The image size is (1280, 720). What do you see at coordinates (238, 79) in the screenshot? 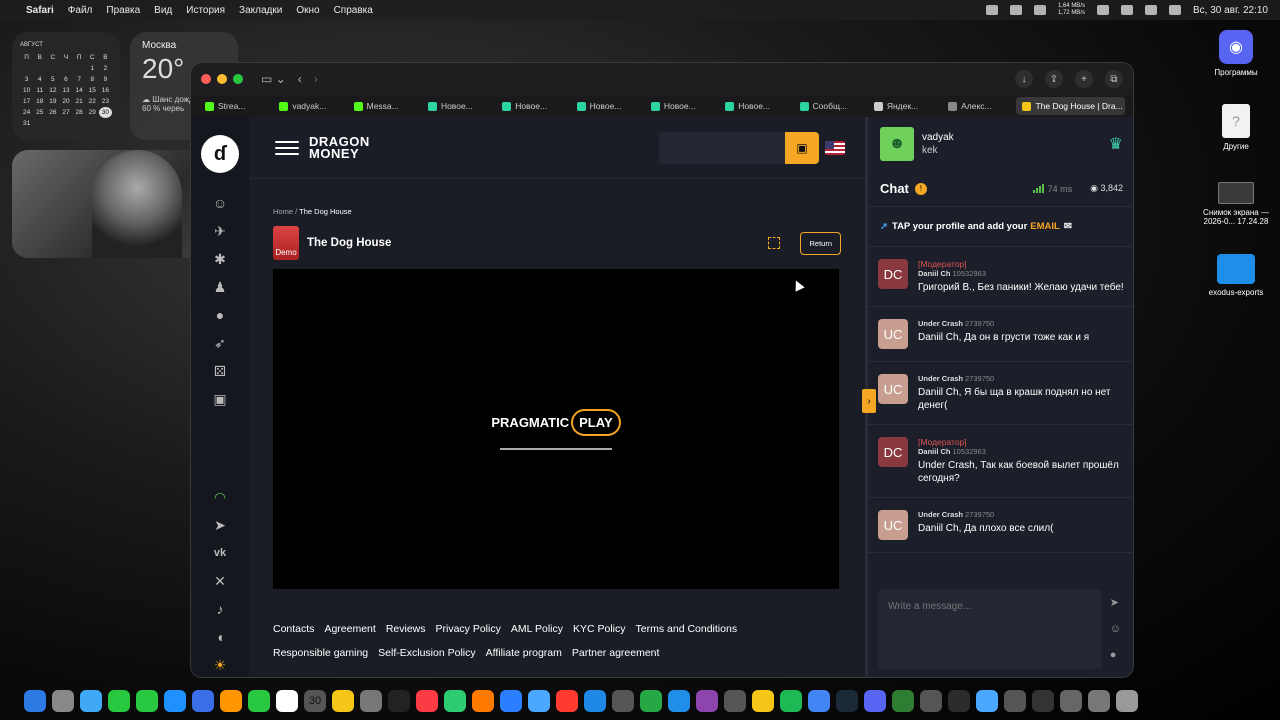
I see `zoom-window-button` at bounding box center [238, 79].